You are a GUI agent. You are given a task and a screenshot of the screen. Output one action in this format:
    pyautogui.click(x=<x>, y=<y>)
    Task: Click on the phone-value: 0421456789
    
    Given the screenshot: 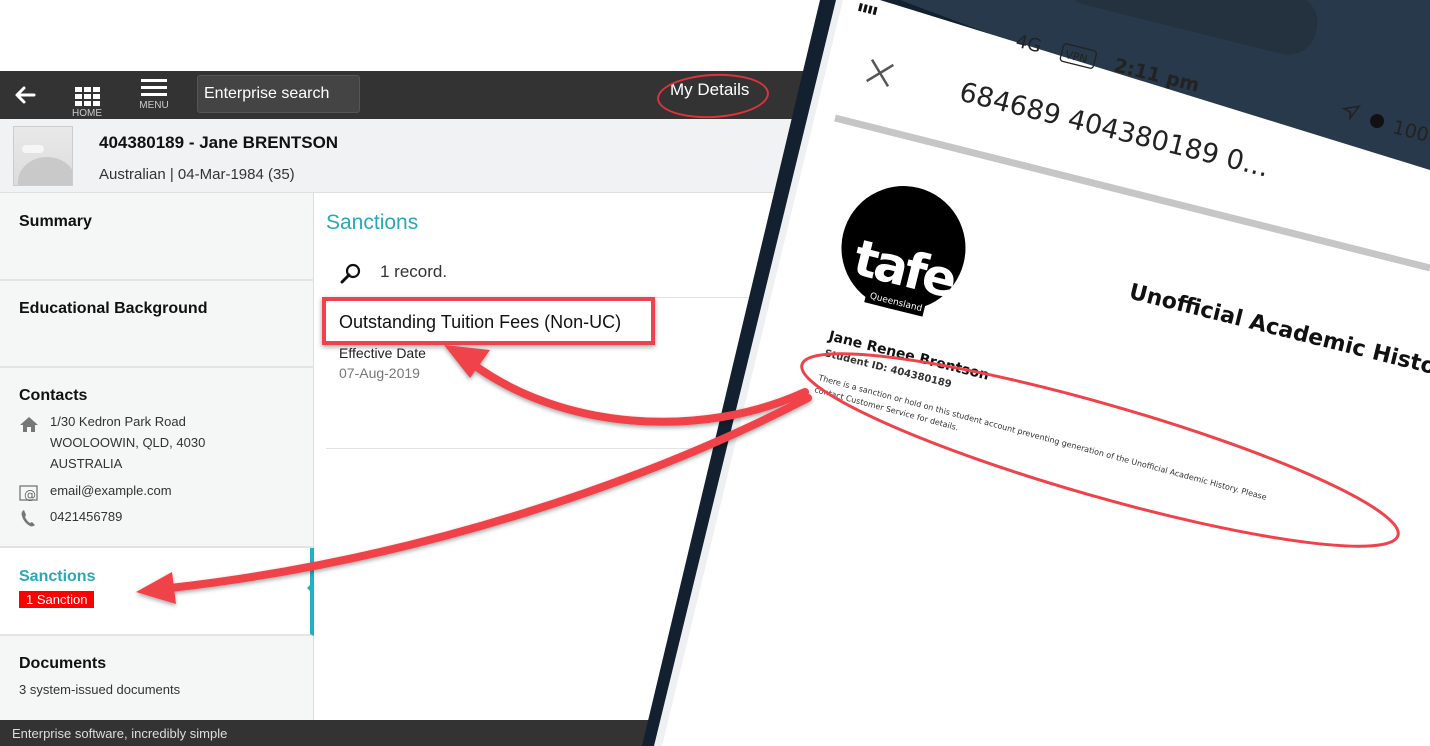 What is the action you would take?
    pyautogui.click(x=86, y=516)
    